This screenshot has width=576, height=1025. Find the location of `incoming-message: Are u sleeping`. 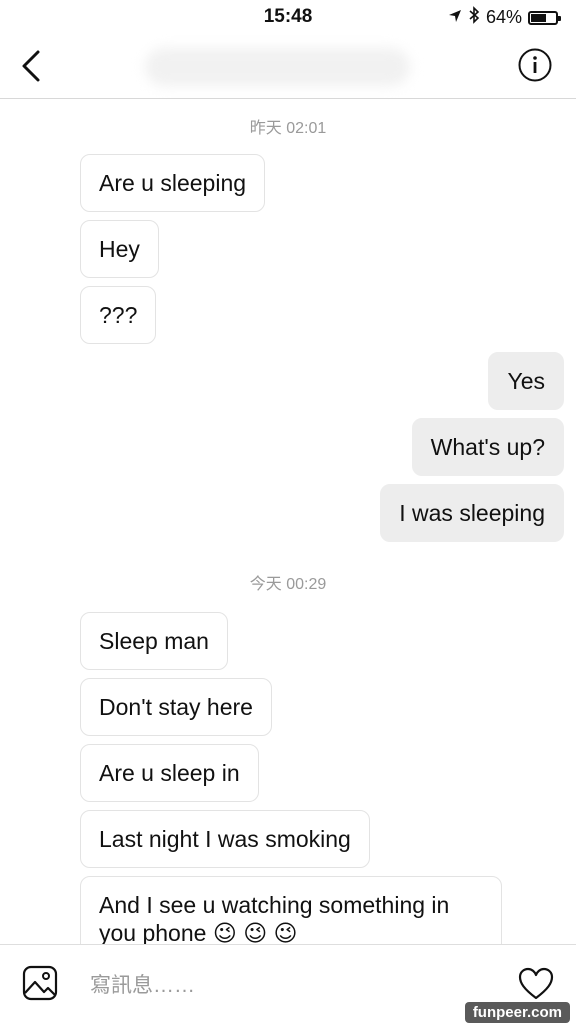

incoming-message: Are u sleeping is located at coordinates (173, 183).